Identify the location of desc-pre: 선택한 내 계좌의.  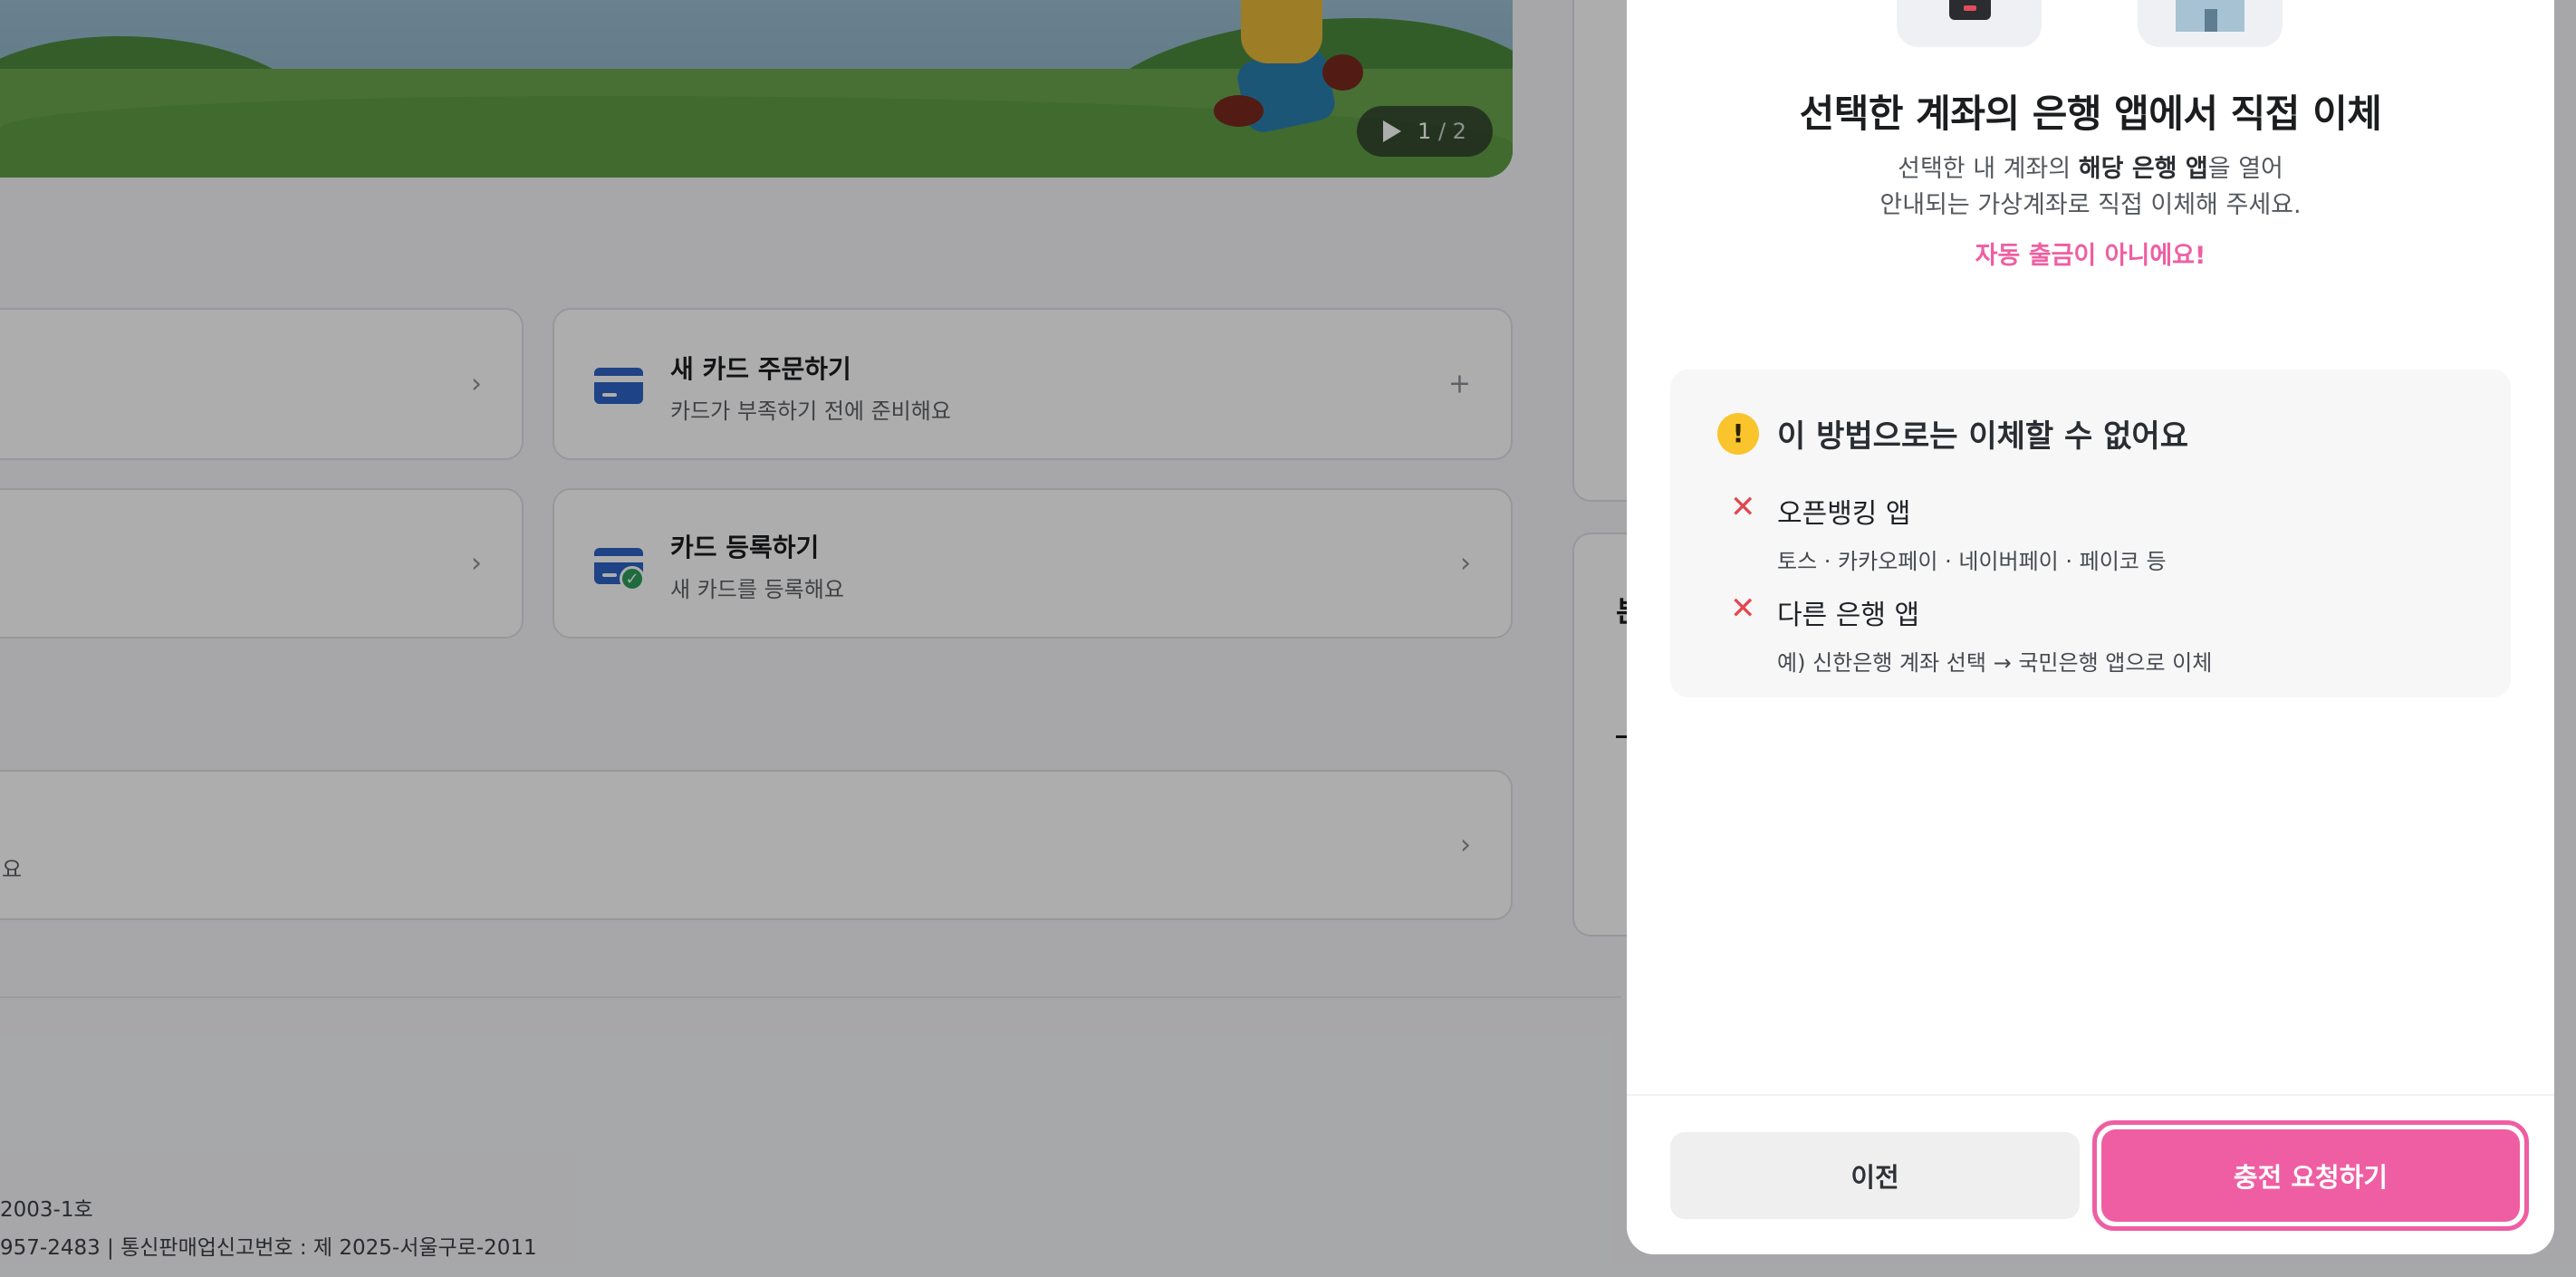
(1988, 169).